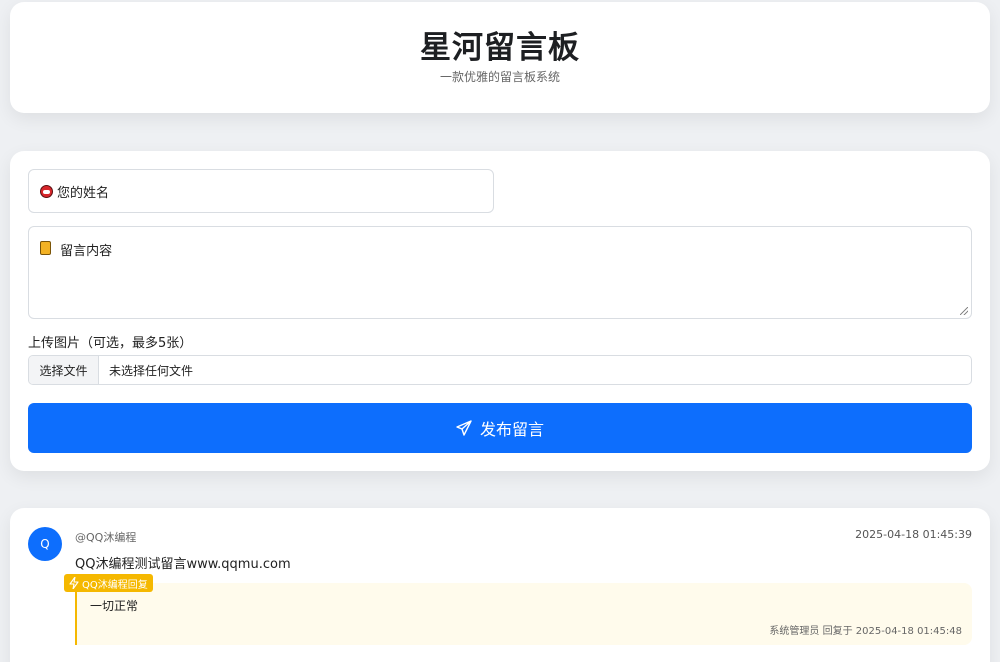 The width and height of the screenshot is (1000, 662). What do you see at coordinates (83, 193) in the screenshot?
I see `name-placeholder: 您的姓名` at bounding box center [83, 193].